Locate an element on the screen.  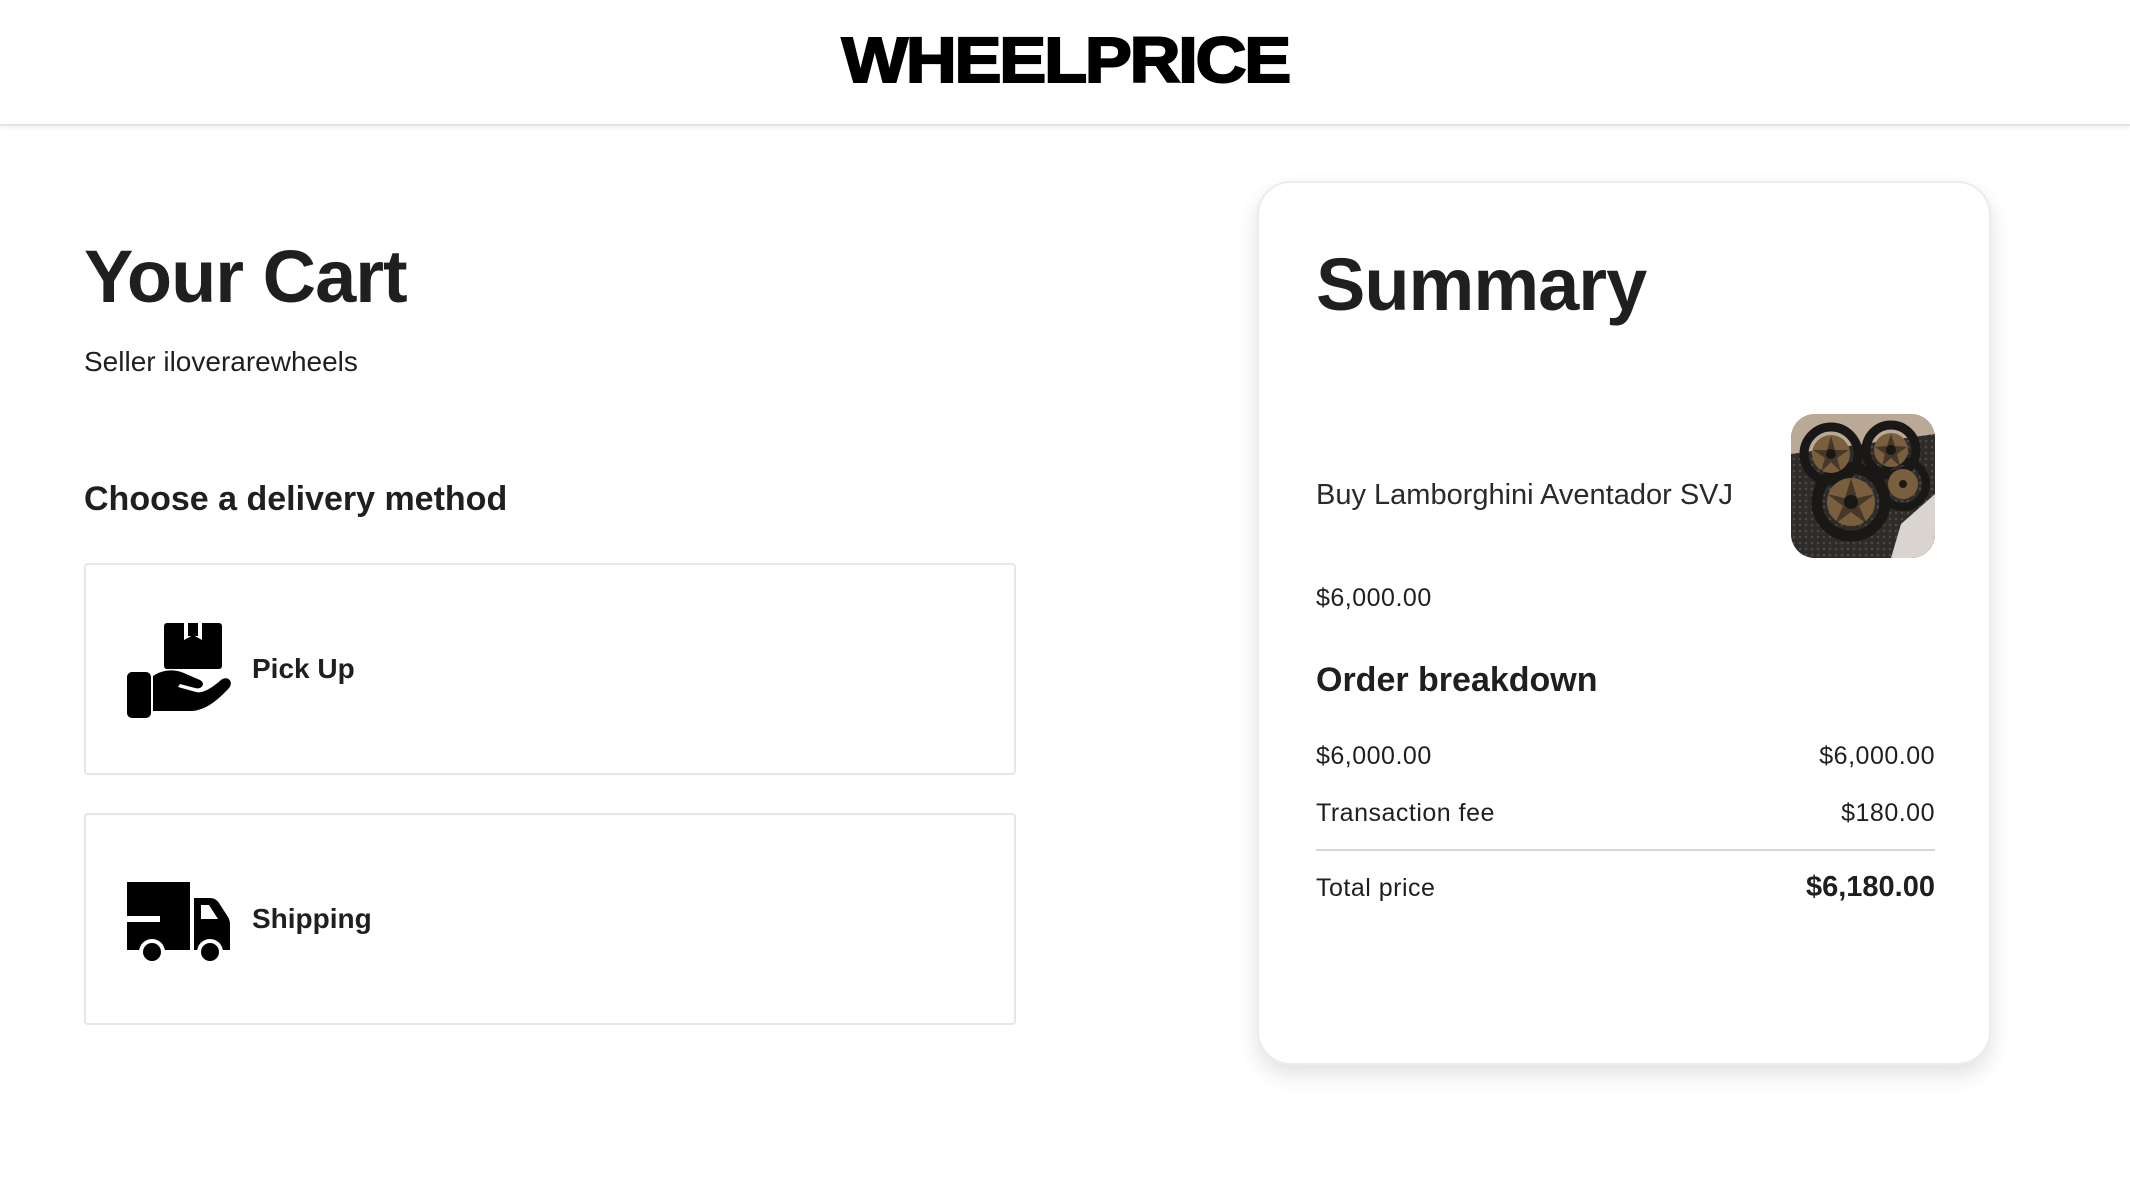
site-header: WHEELPRICE is located at coordinates (1065, 63).